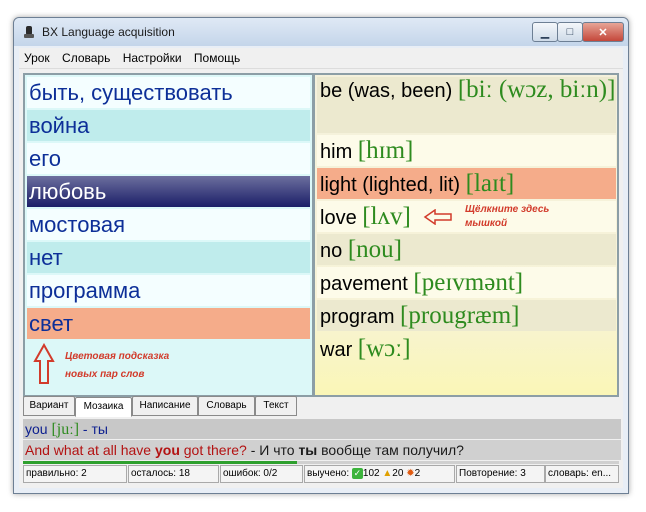 This screenshot has width=646, height=512. I want to click on learned-ok-count: 102, so click(371, 473).